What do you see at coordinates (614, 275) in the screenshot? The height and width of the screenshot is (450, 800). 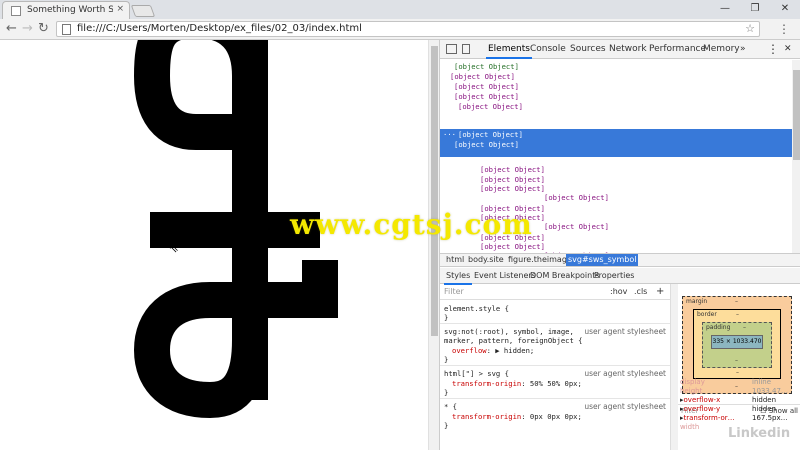 I see `tab-properties: Properties` at bounding box center [614, 275].